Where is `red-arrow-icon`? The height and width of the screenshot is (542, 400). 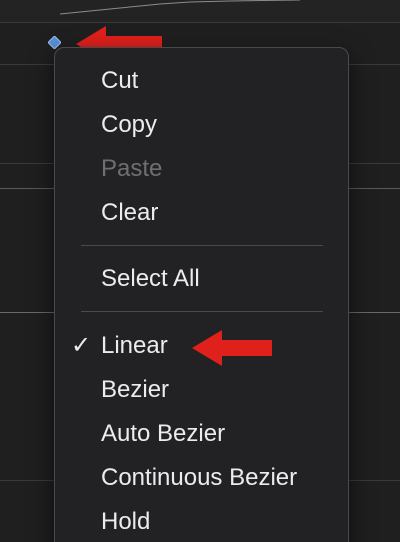 red-arrow-icon is located at coordinates (232, 348).